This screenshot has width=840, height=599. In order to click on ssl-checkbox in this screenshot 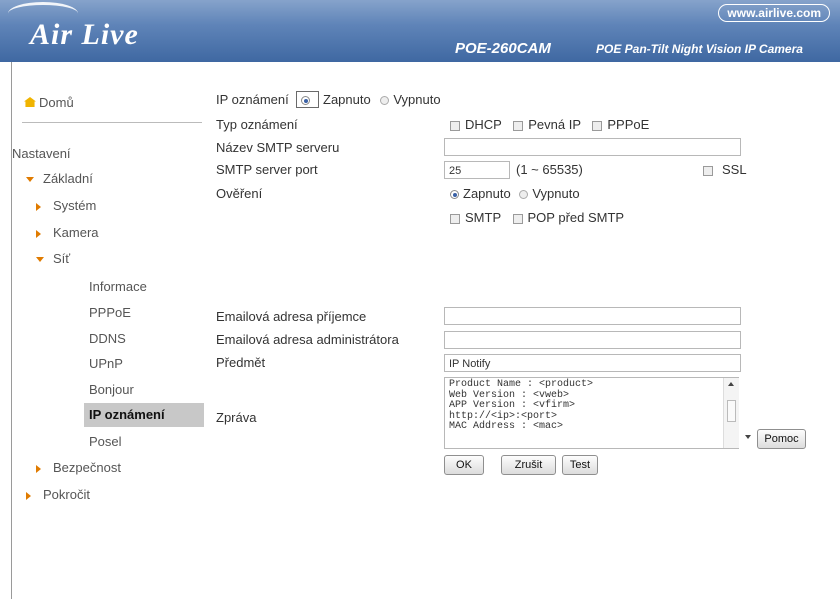, I will do `click(708, 170)`.